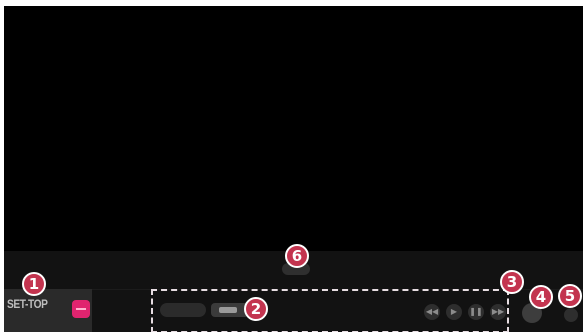  What do you see at coordinates (228, 310) in the screenshot?
I see `option-text-placeholder` at bounding box center [228, 310].